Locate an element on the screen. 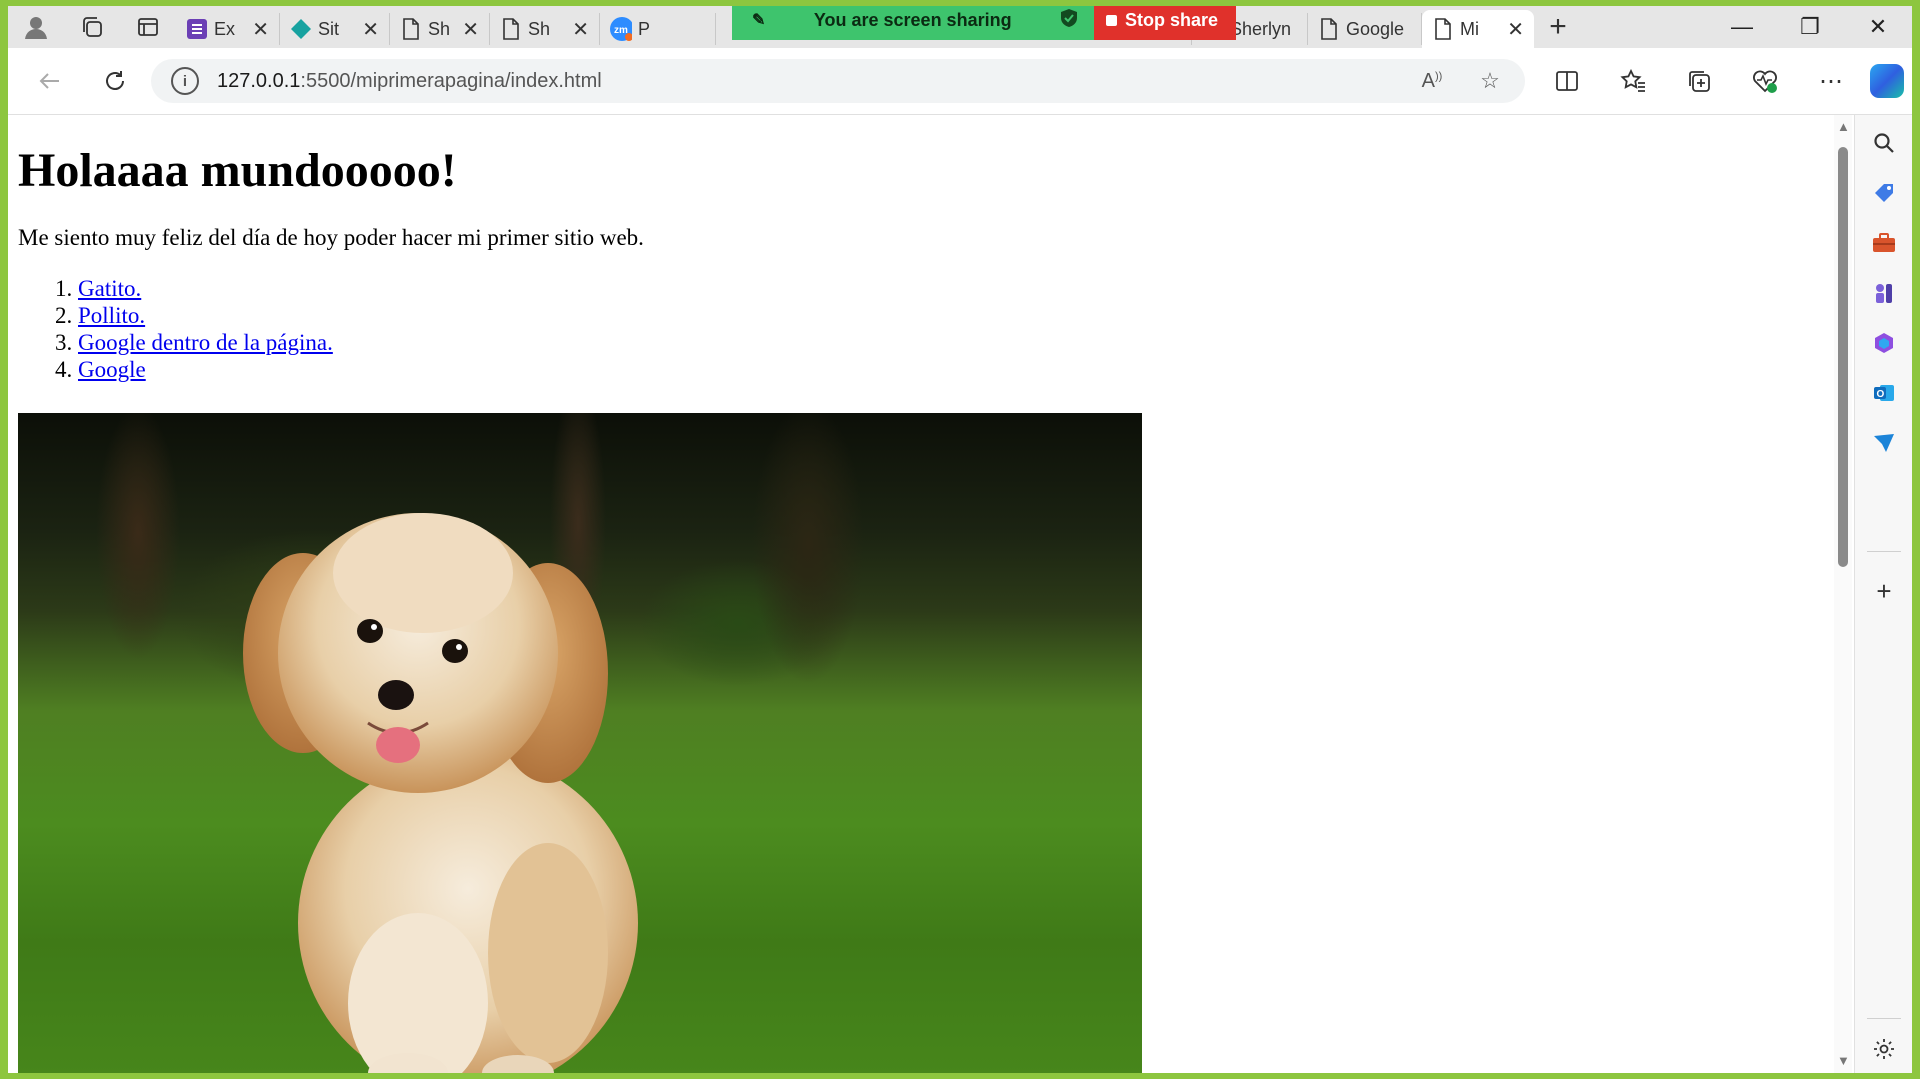  tab-7: Google is located at coordinates (1365, 29).